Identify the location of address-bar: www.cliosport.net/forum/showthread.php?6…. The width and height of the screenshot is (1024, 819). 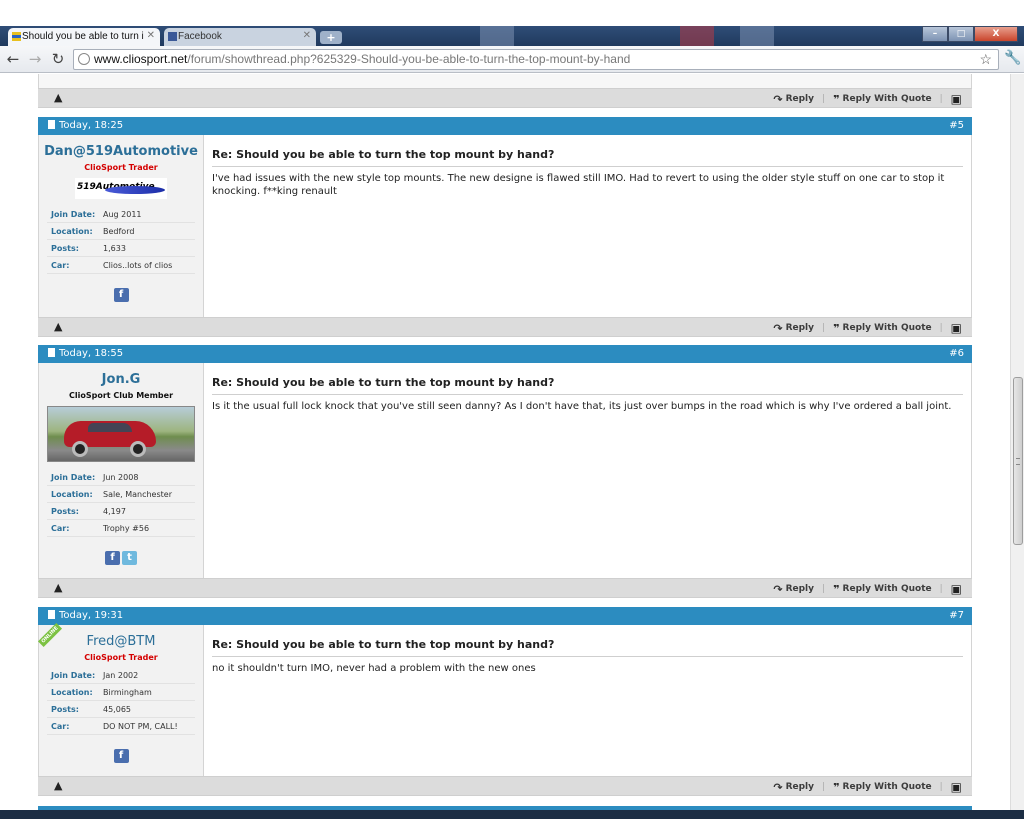
(536, 59).